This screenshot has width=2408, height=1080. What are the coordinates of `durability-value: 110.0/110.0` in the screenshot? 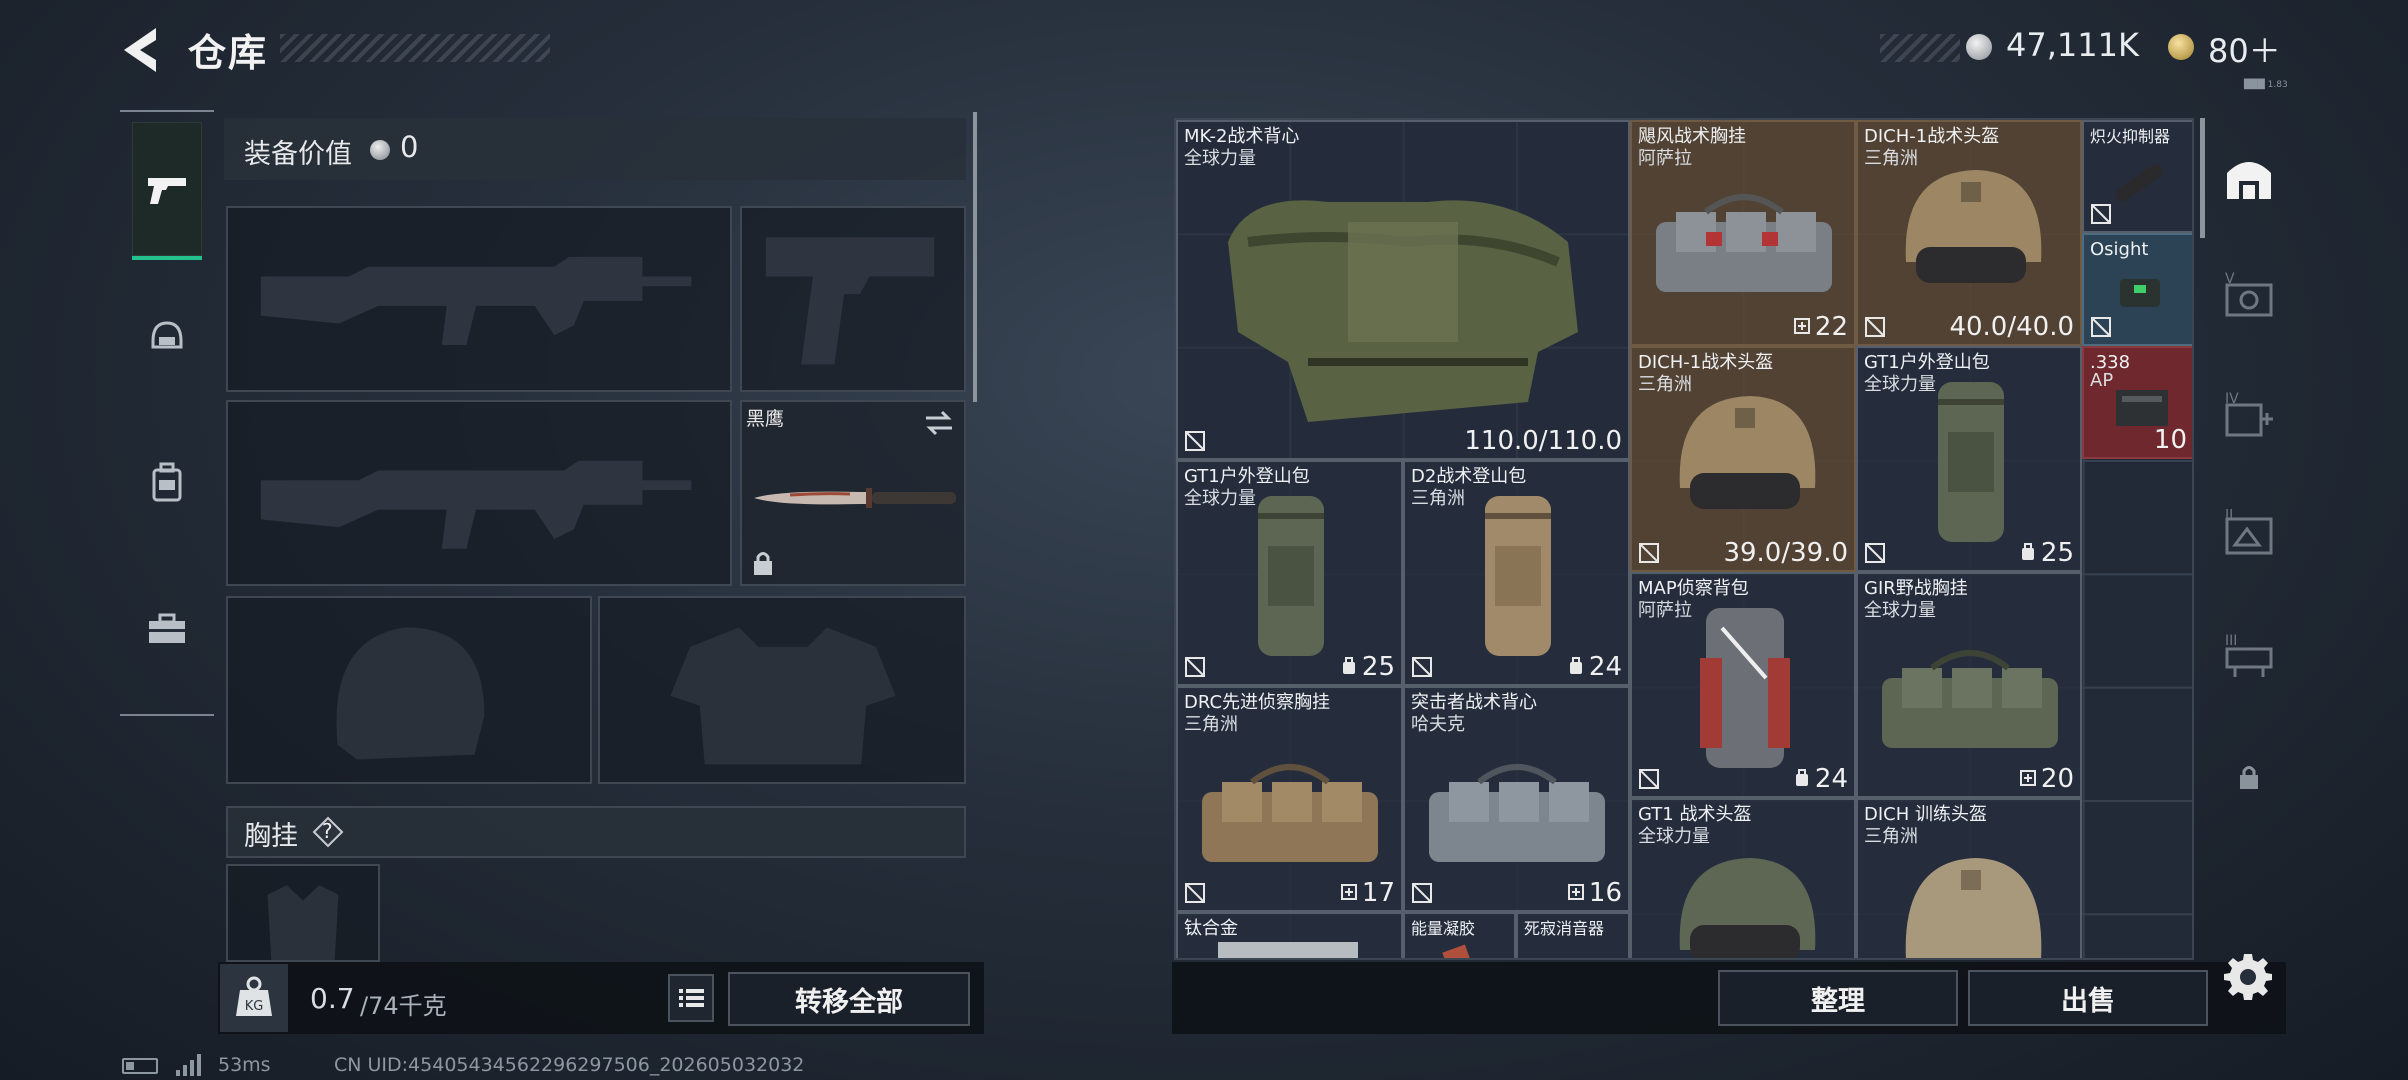 It's located at (1543, 441).